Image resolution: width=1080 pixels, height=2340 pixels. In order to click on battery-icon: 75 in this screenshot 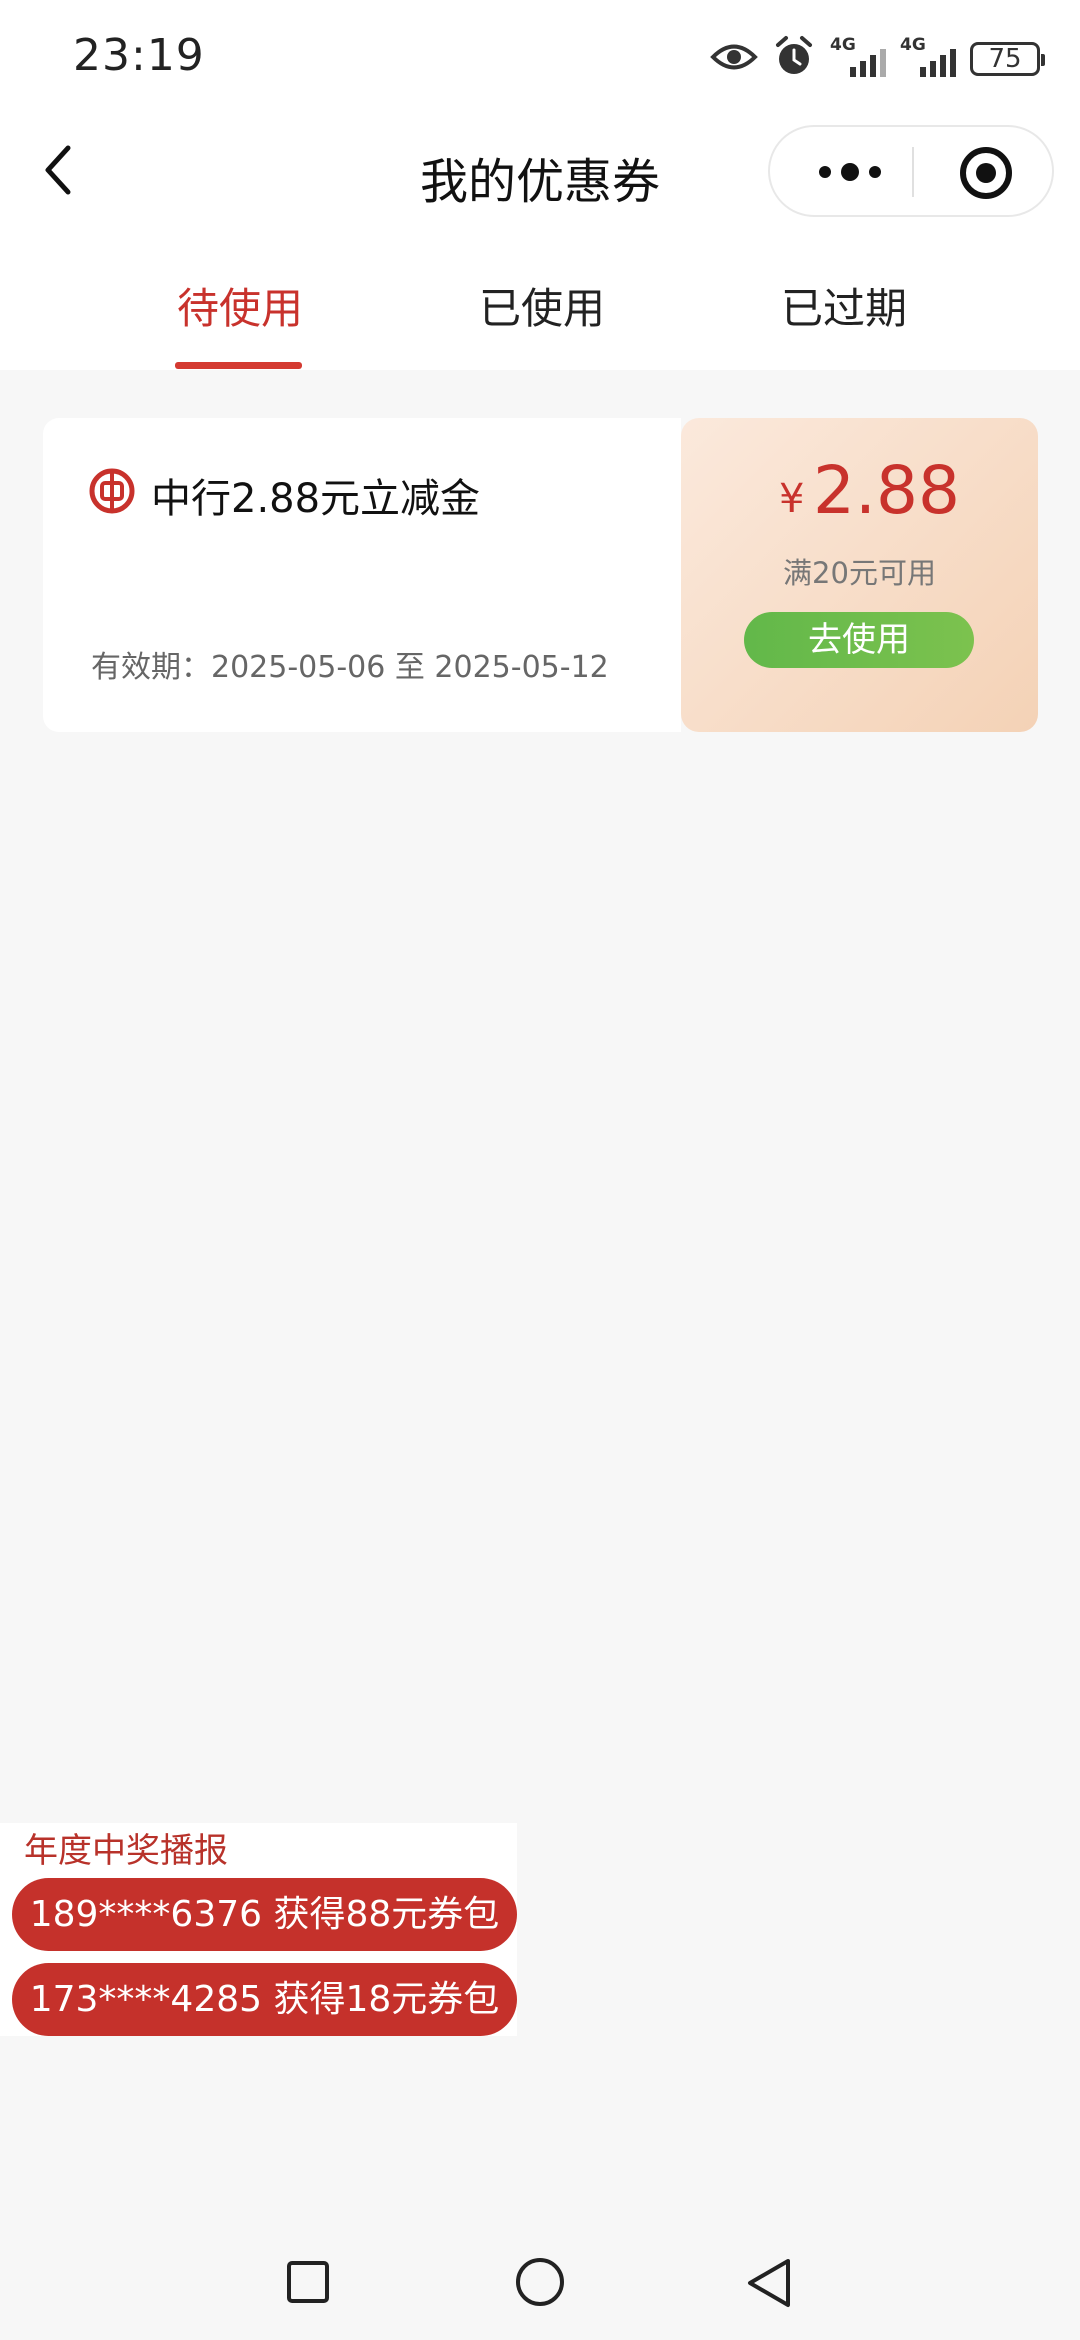, I will do `click(1007, 59)`.